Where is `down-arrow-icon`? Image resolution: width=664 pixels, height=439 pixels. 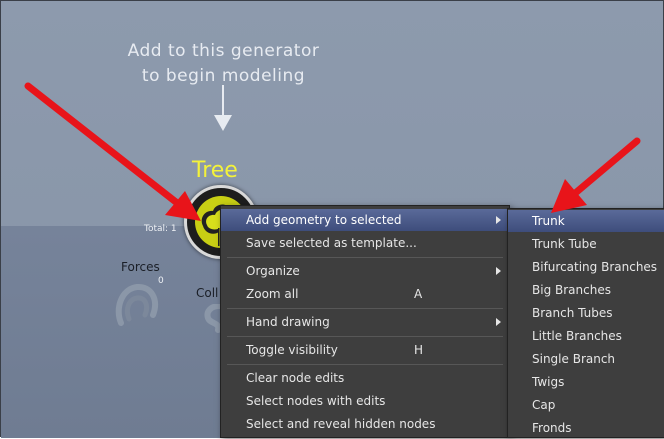
down-arrow-icon is located at coordinates (223, 108).